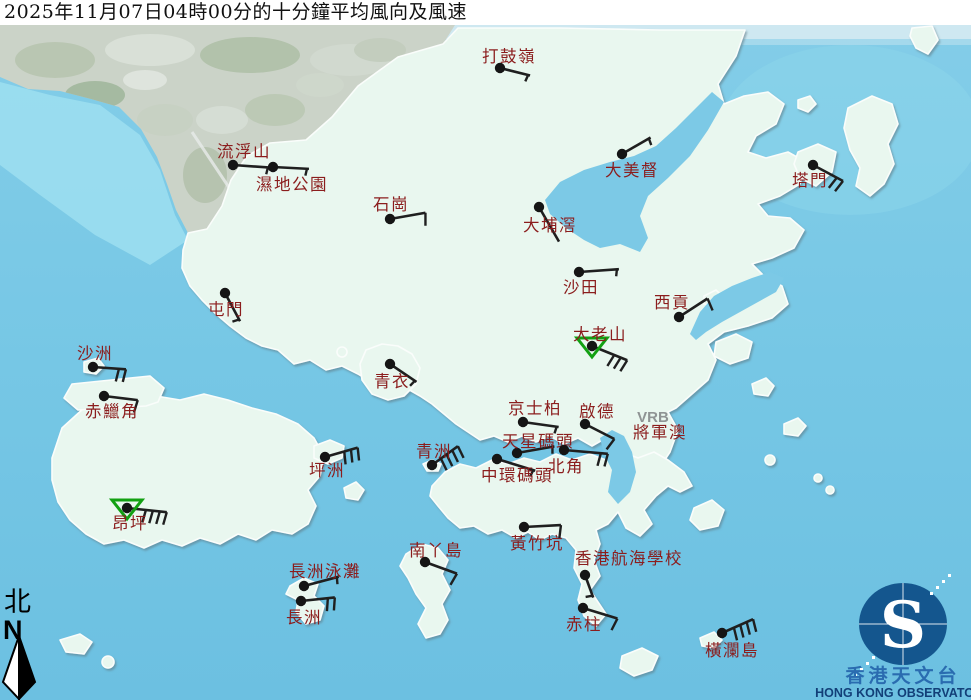 This screenshot has height=700, width=971. I want to click on station-label: 青洲, so click(434, 451).